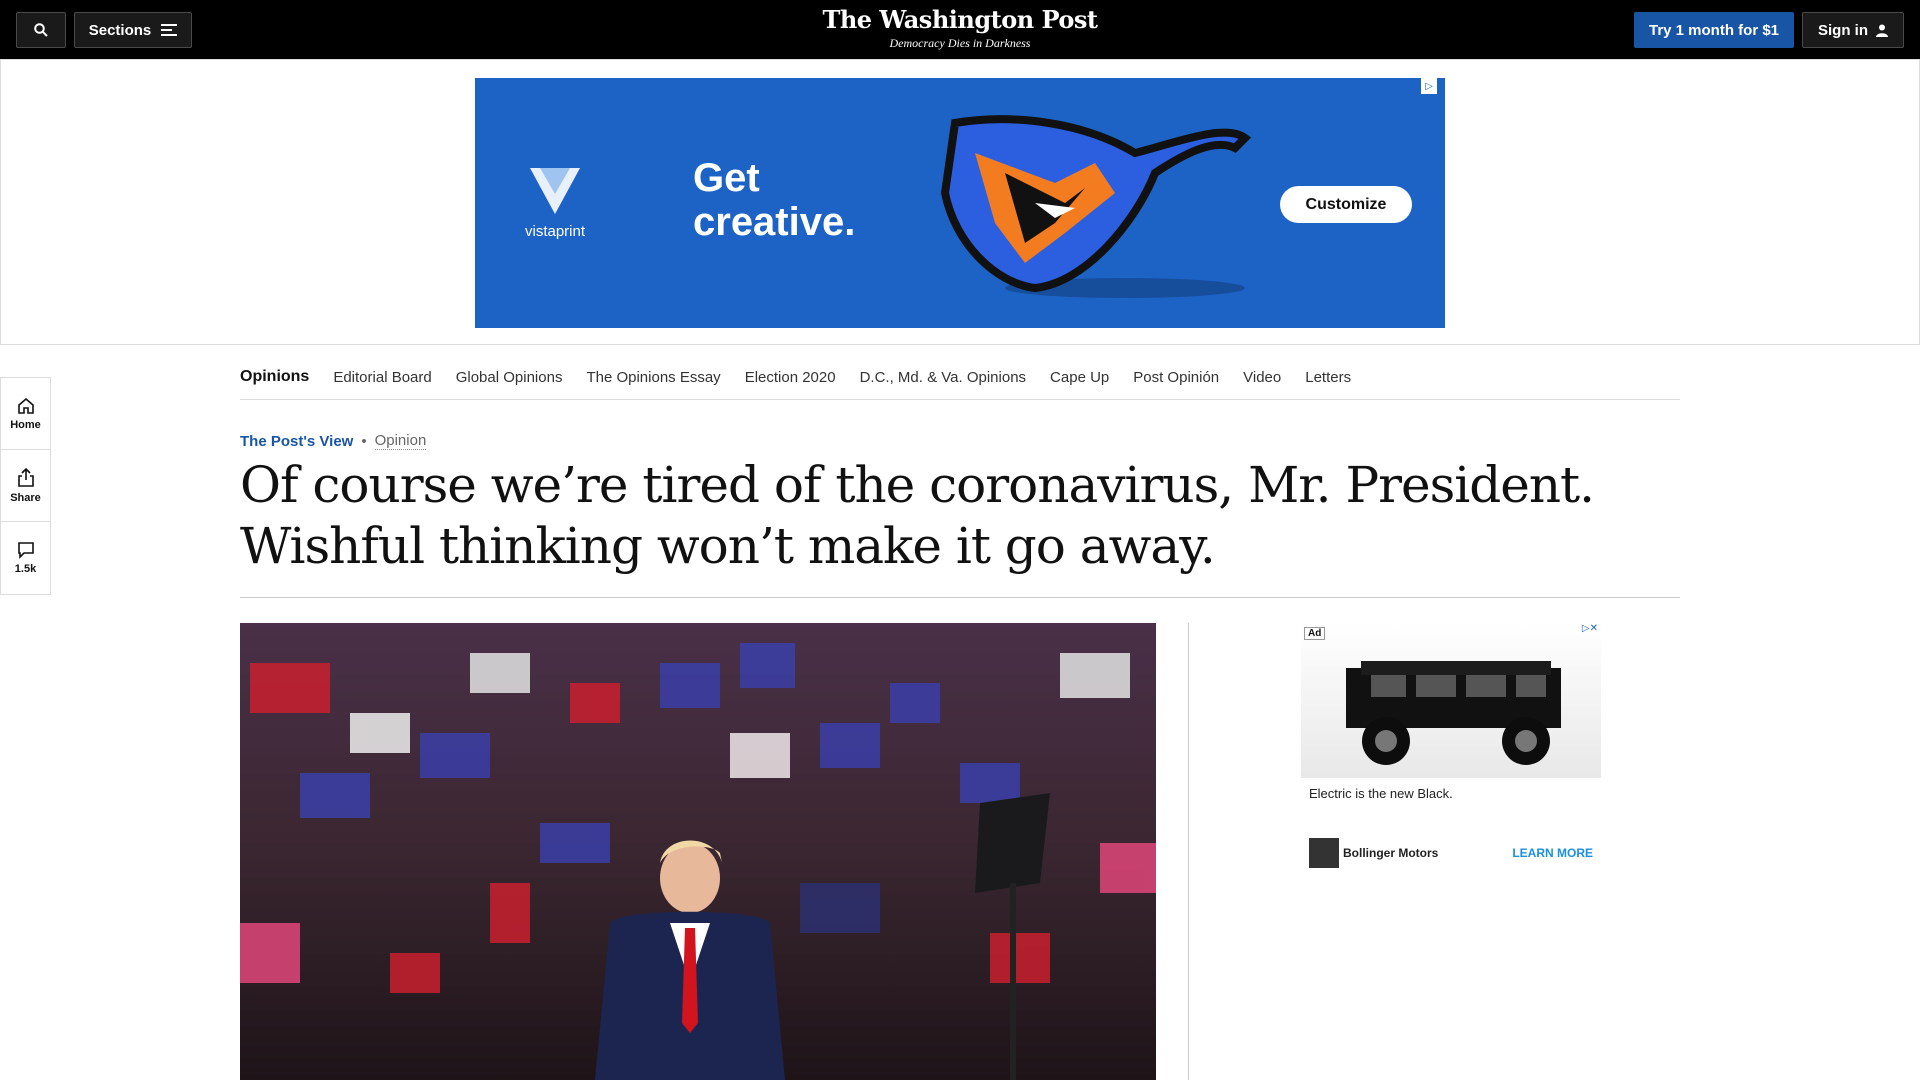 This screenshot has width=1920, height=1080. Describe the element at coordinates (943, 377) in the screenshot. I see `nav-dc-md-va-opinions: D.C., Md. & Va. Opinions` at that location.